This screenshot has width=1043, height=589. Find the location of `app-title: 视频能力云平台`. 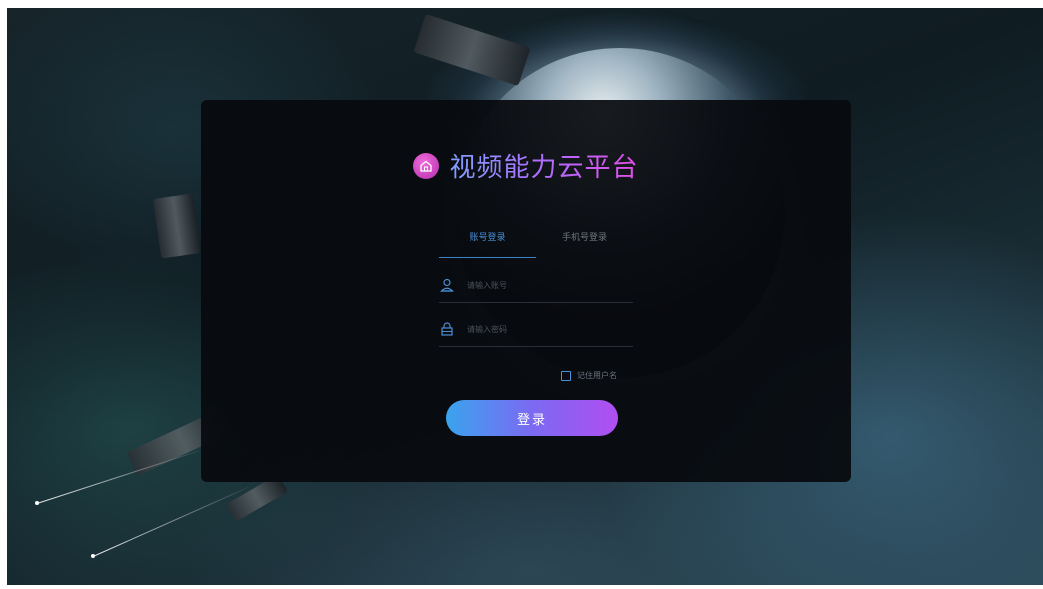

app-title: 视频能力云平台 is located at coordinates (543, 165).